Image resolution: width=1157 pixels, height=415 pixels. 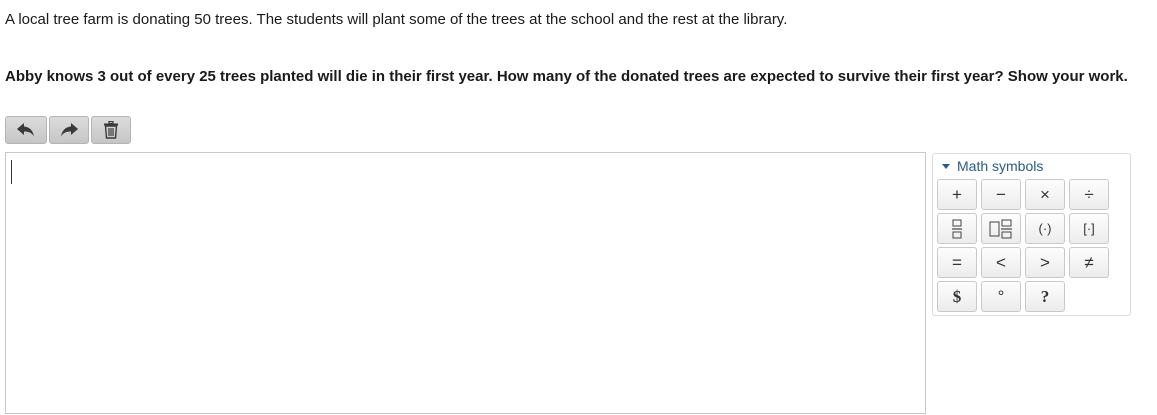 What do you see at coordinates (1089, 262) in the screenshot?
I see `not-equal-key: ≠` at bounding box center [1089, 262].